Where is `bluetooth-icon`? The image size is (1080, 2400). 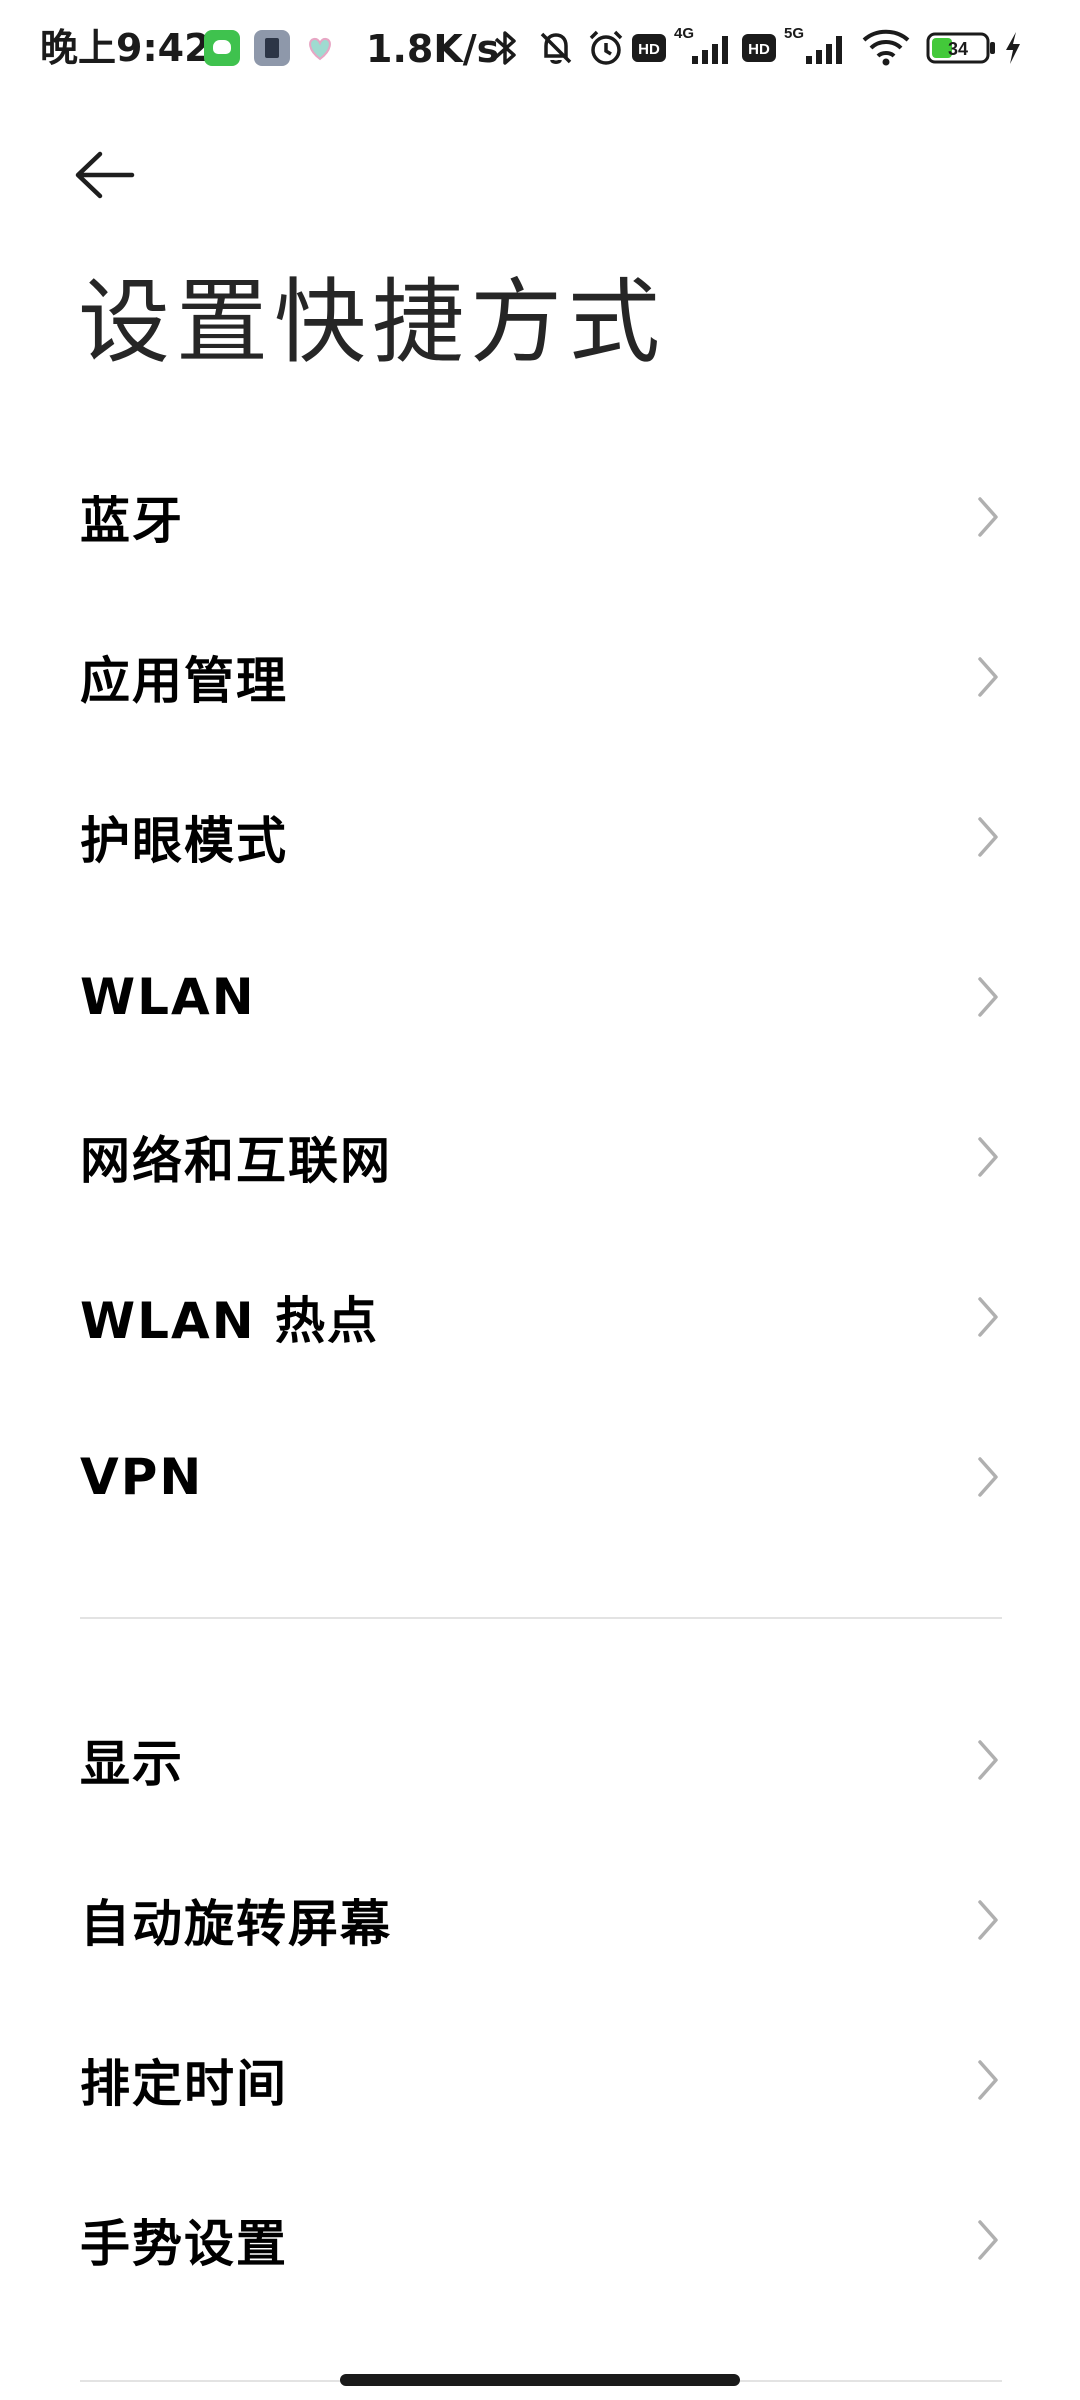 bluetooth-icon is located at coordinates (506, 50).